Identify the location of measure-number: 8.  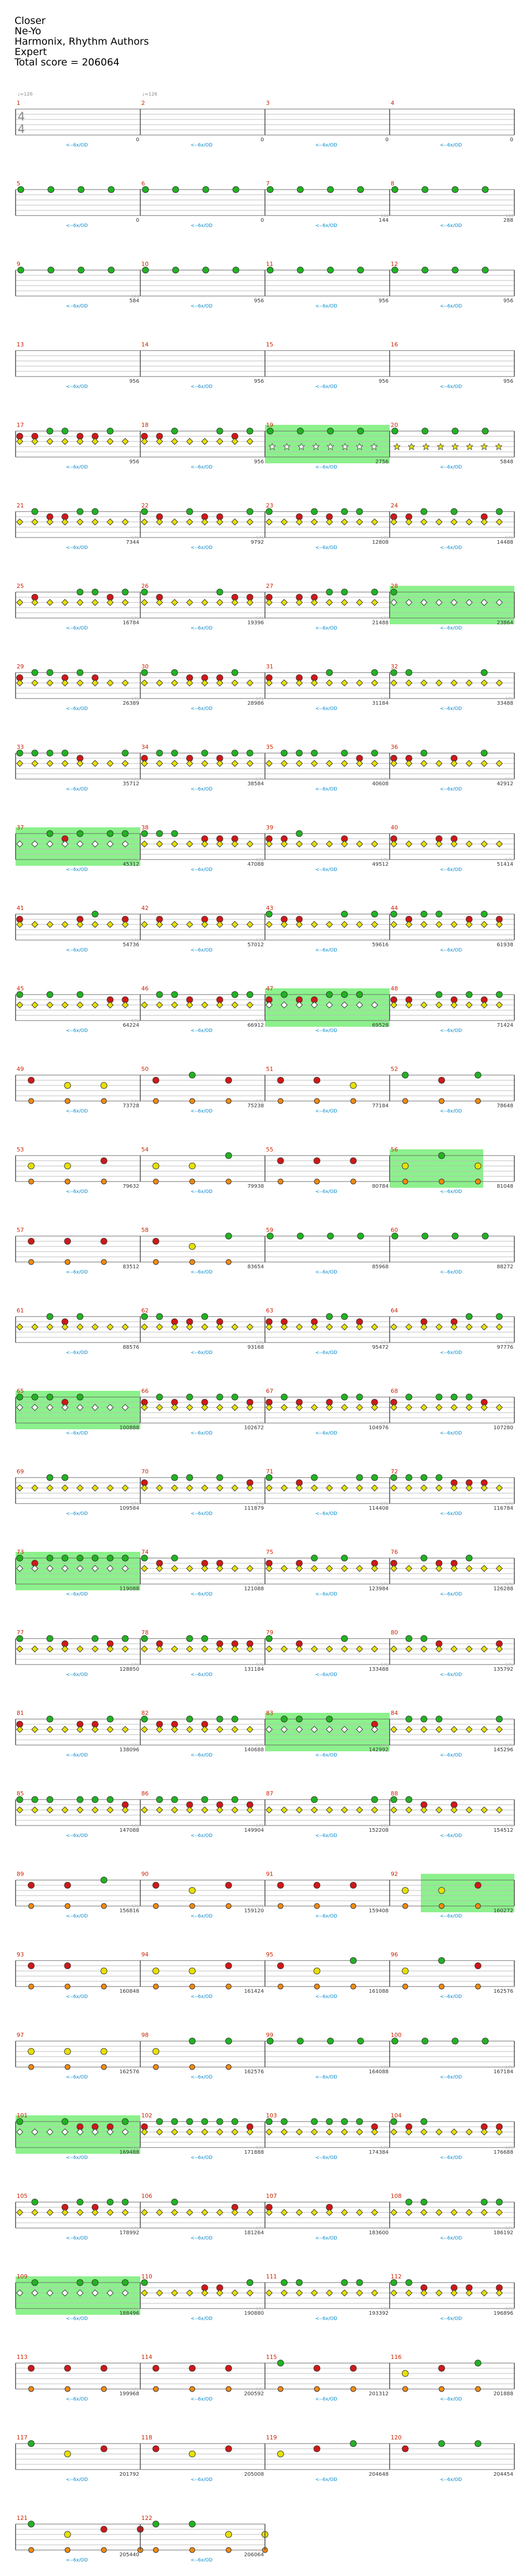
(392, 184).